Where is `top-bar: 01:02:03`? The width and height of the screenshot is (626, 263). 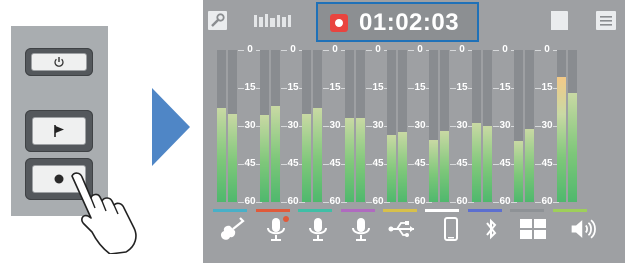
top-bar: 01:02:03 is located at coordinates (414, 21).